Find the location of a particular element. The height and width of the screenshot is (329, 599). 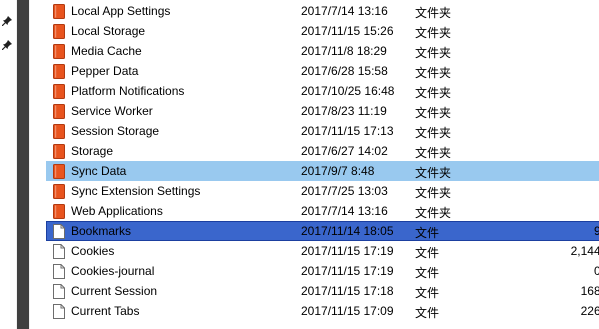

item-name: Local Storage is located at coordinates (108, 31).